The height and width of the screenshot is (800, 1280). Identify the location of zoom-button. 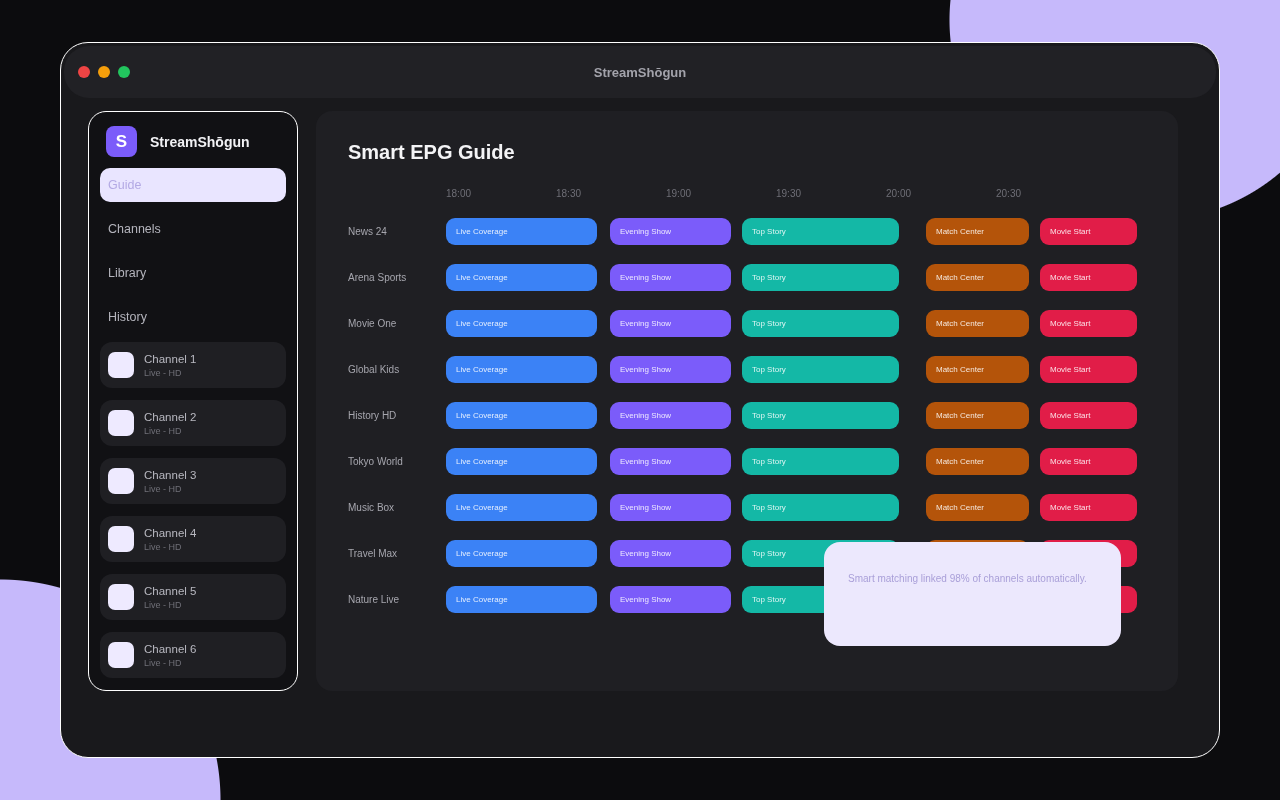
(124, 72).